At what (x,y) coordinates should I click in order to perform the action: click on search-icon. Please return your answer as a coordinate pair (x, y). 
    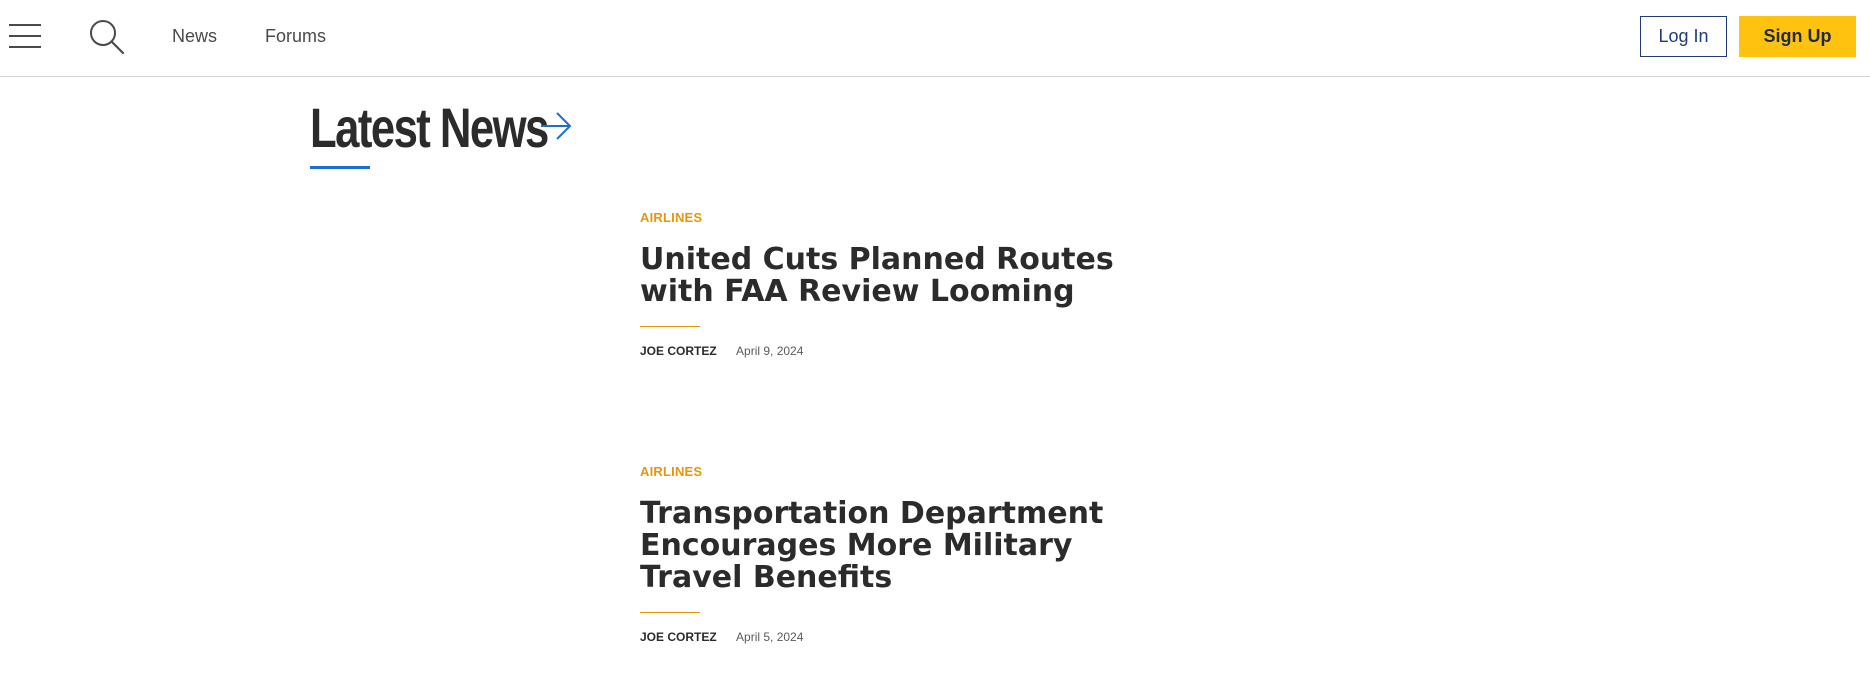
    Looking at the image, I should click on (107, 37).